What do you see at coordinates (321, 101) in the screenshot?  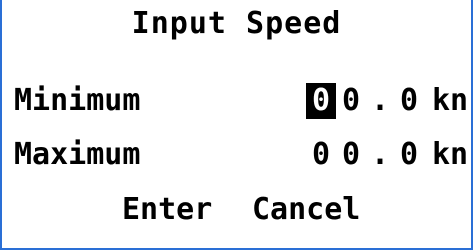 I see `minimum-tens-digit-cursor: 0` at bounding box center [321, 101].